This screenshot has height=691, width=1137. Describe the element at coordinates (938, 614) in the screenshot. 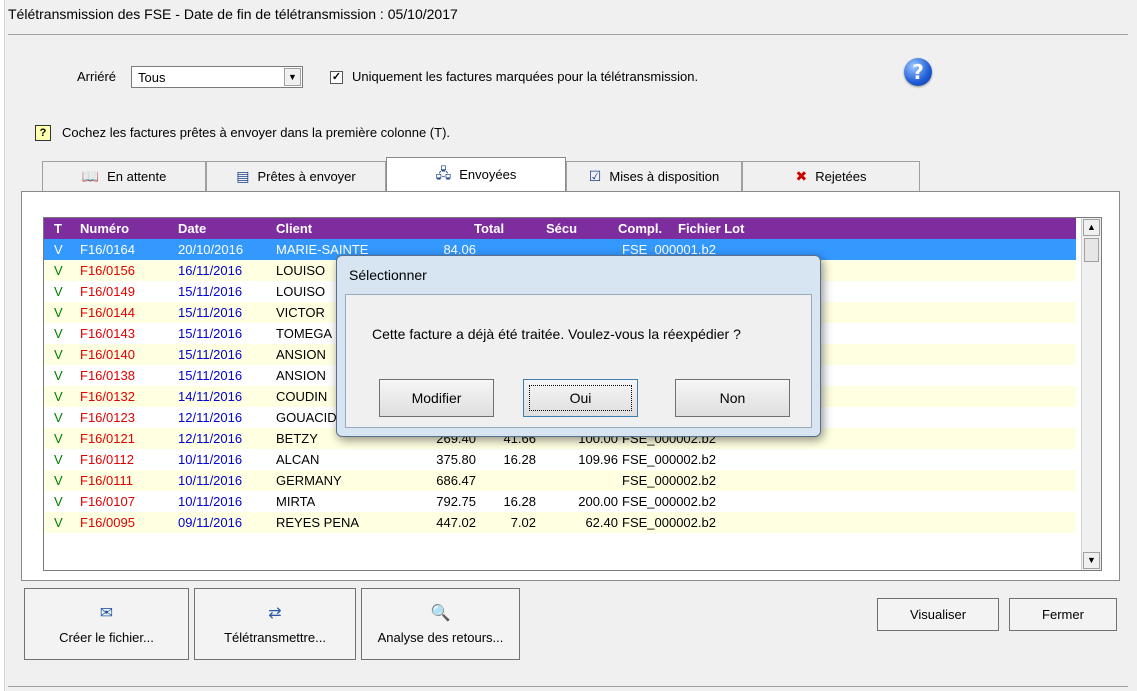

I see `visualiser-button: Visualiser` at that location.